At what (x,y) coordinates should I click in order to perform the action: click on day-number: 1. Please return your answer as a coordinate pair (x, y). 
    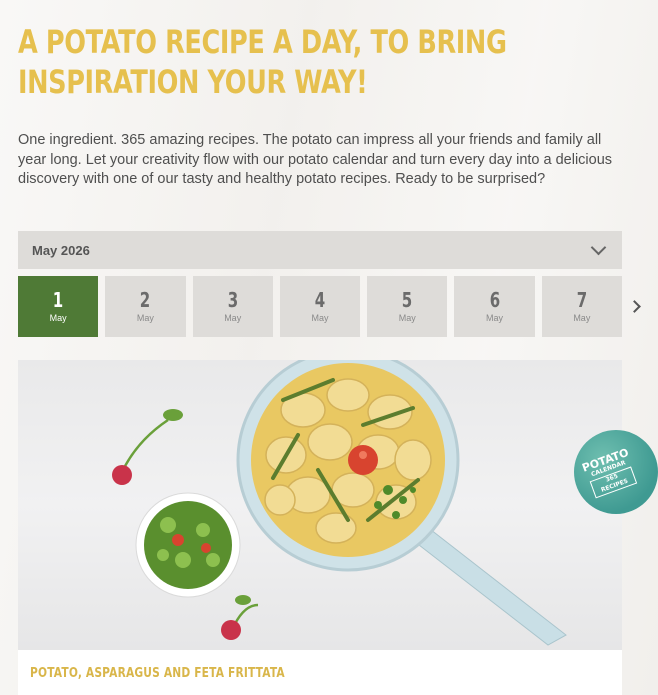
    Looking at the image, I should click on (58, 300).